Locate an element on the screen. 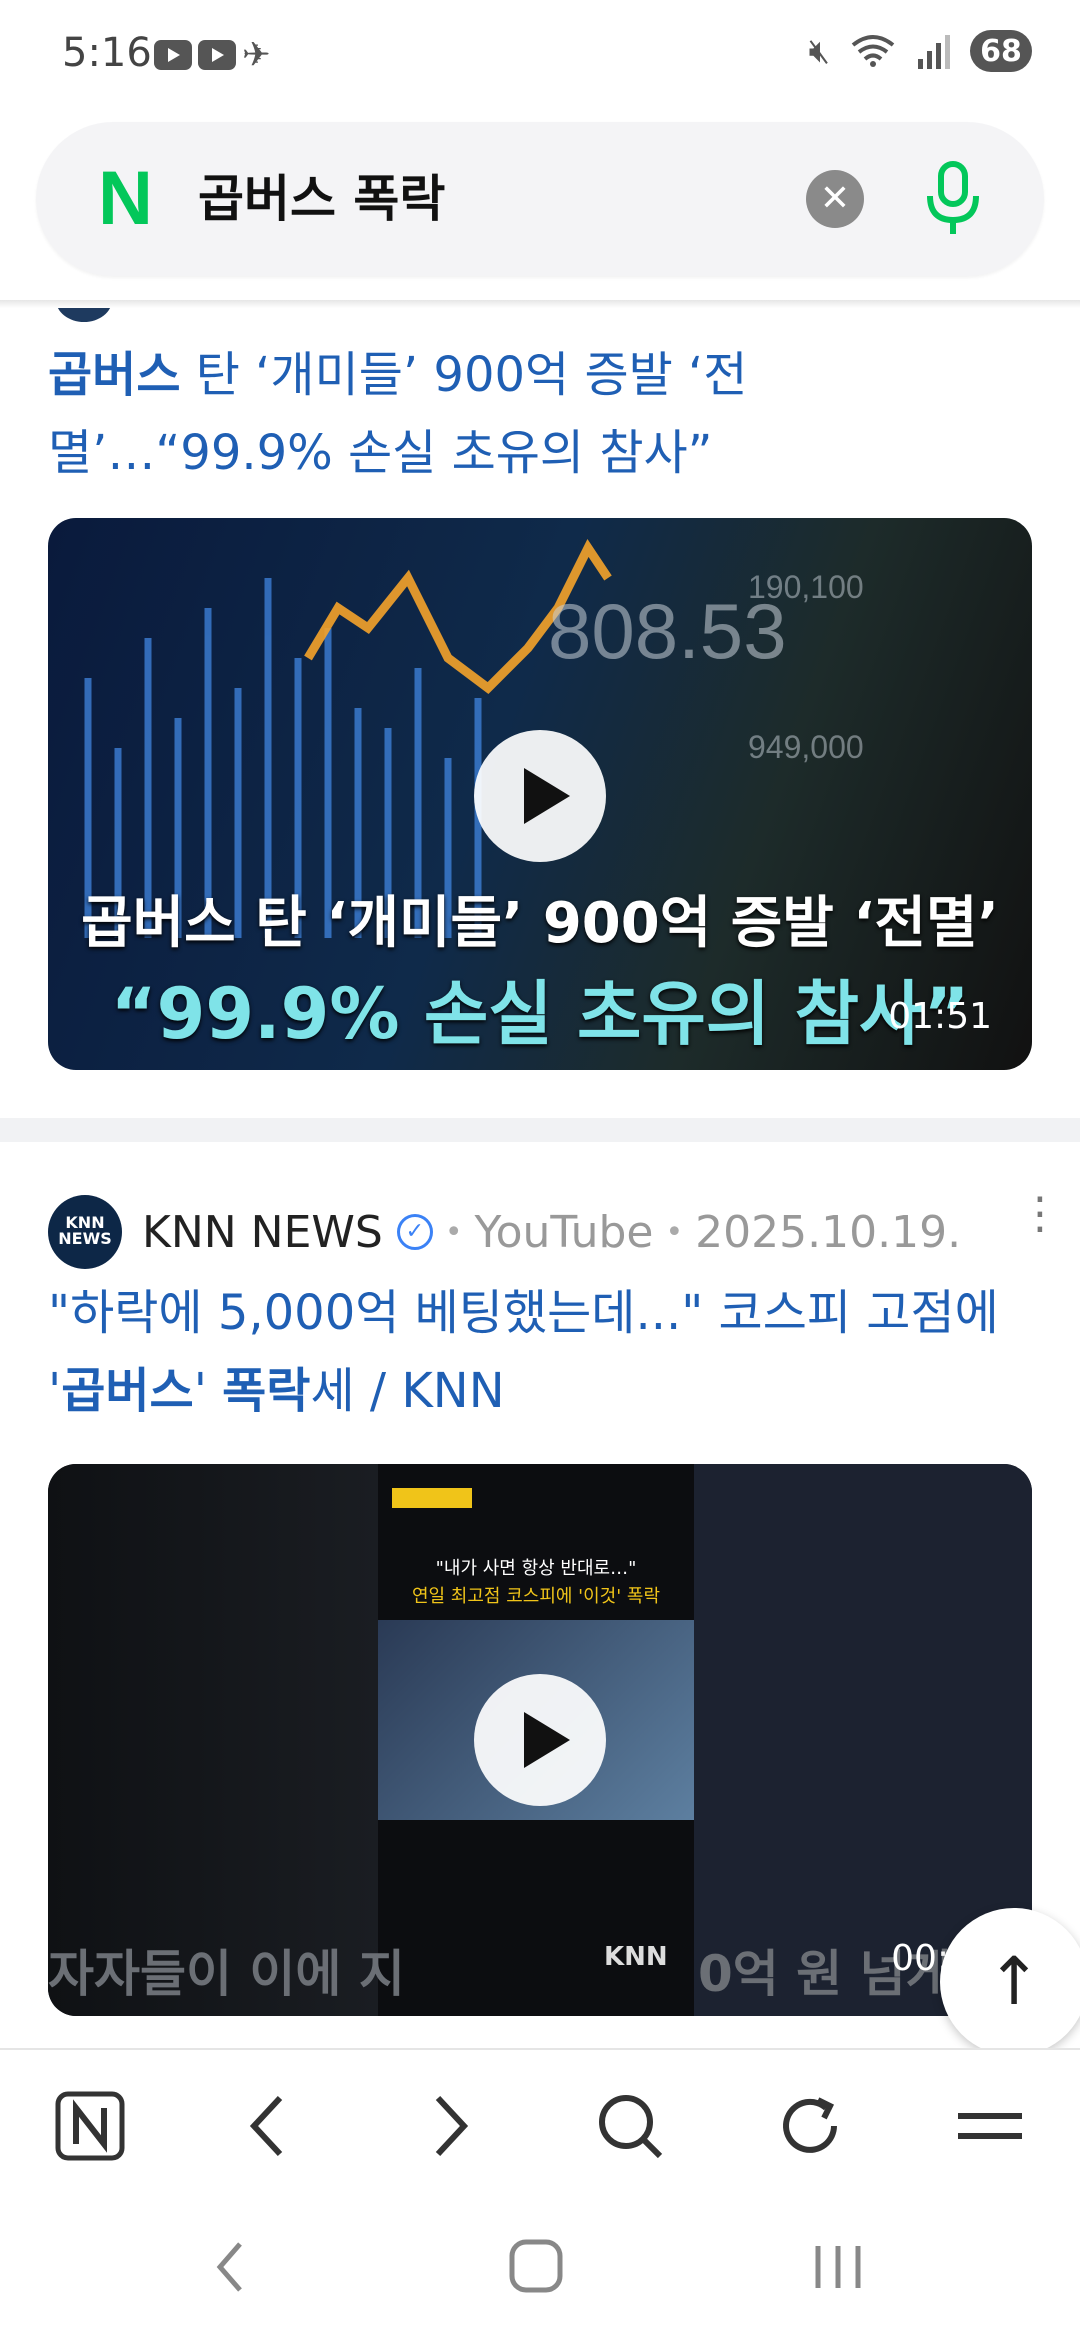 This screenshot has width=1080, height=2340. browser-toolbar is located at coordinates (540, 2121).